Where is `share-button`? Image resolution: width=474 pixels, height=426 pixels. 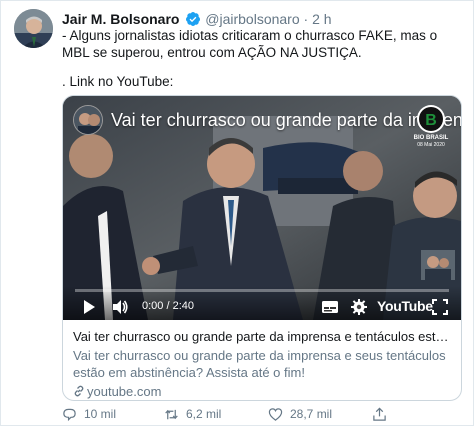
share-button is located at coordinates (383, 414).